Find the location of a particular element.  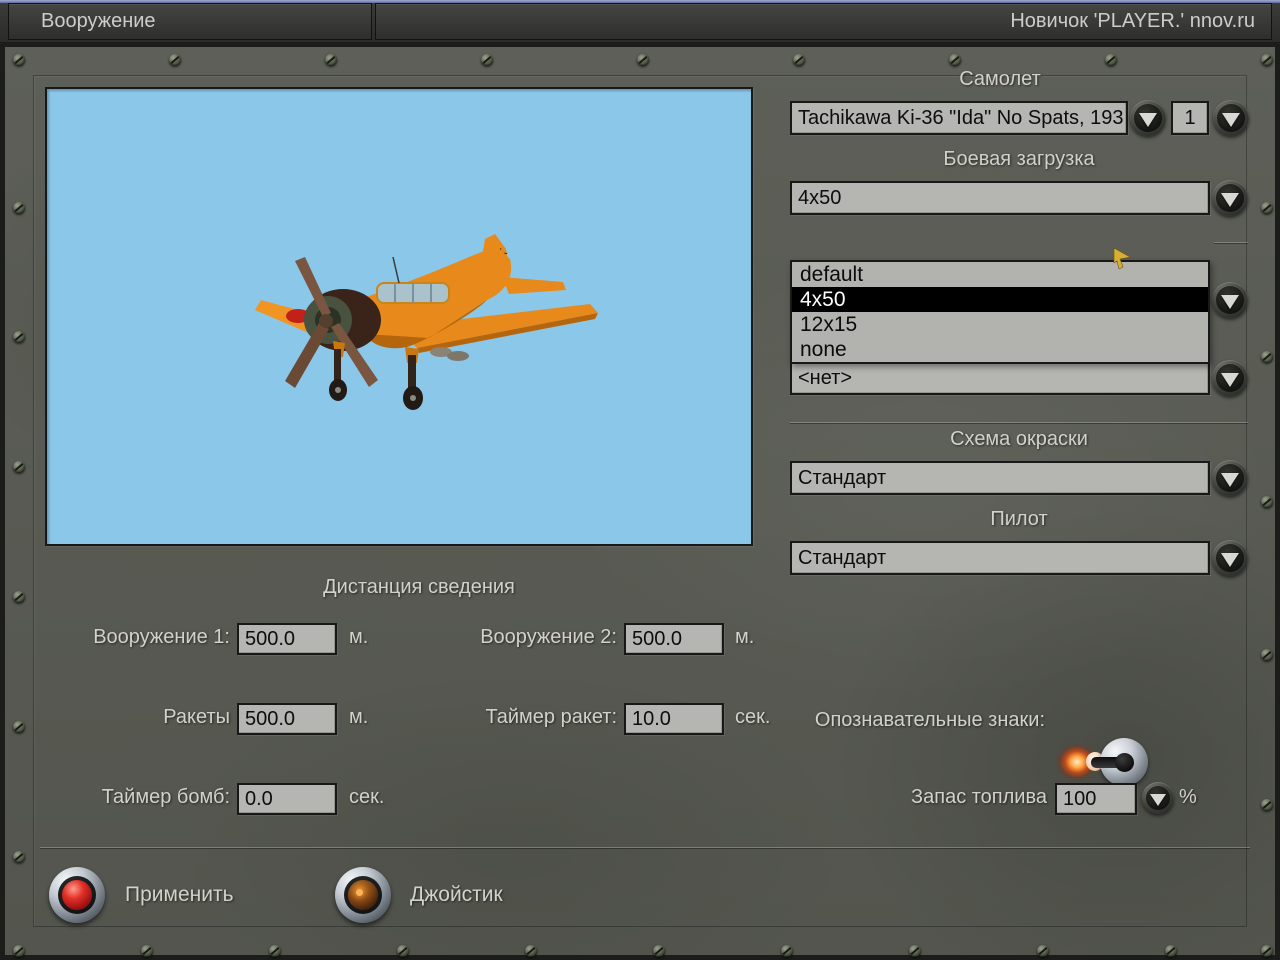

loadout-option: 12x15 is located at coordinates (1000, 324).